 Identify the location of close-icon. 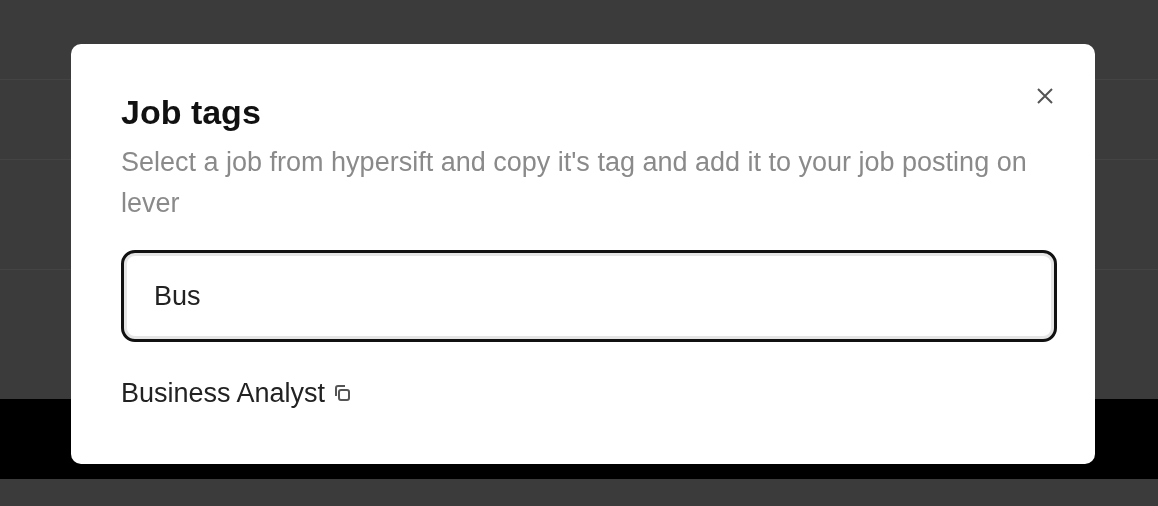
(1045, 96).